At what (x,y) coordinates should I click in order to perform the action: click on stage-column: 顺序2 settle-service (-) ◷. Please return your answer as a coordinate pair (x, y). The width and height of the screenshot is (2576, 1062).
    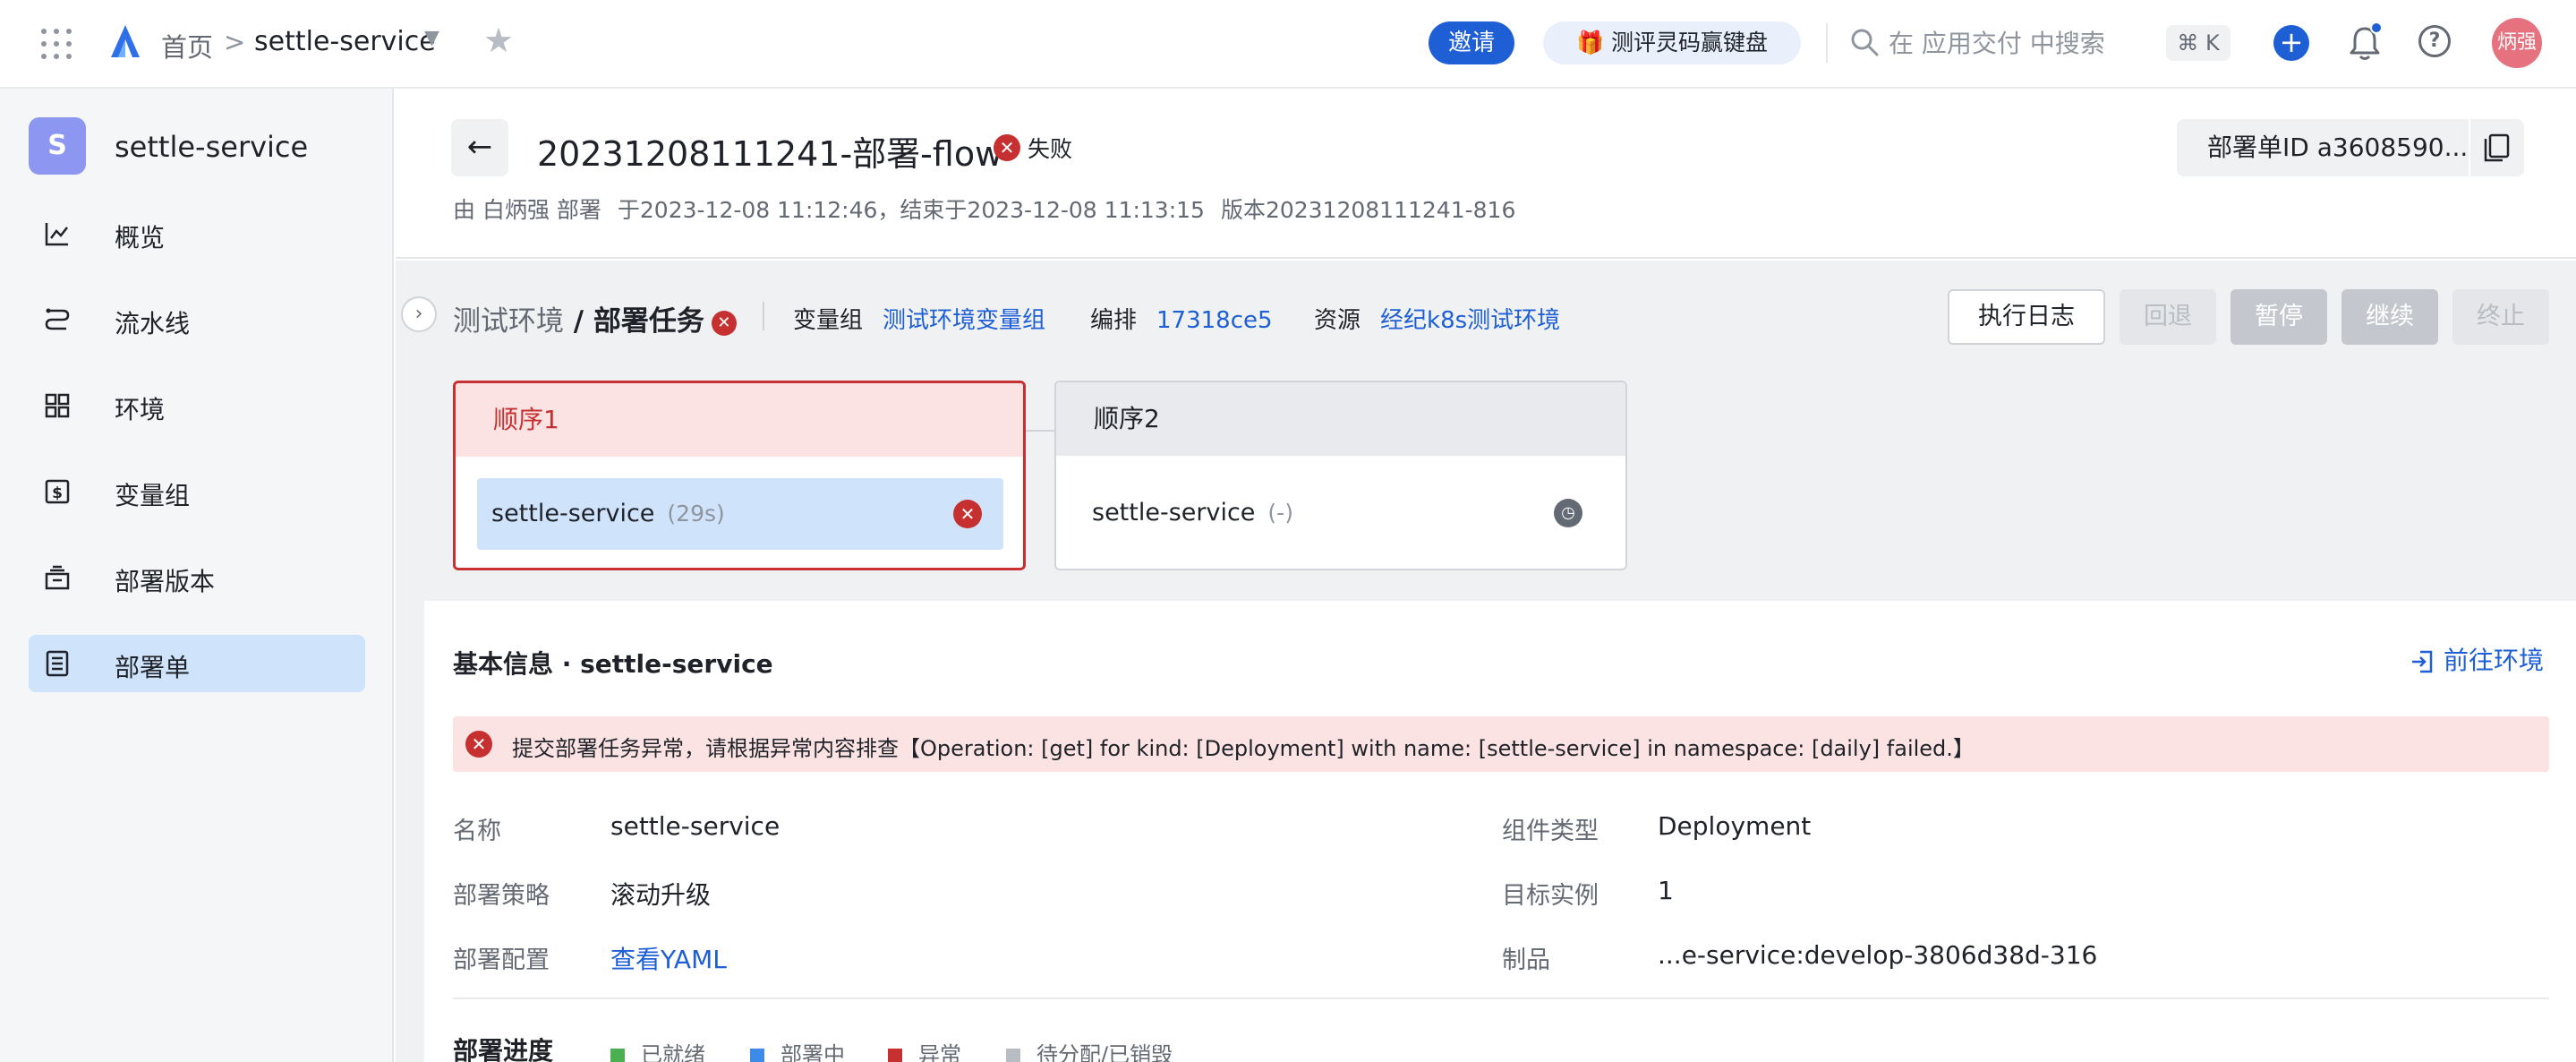
    Looking at the image, I should click on (1340, 475).